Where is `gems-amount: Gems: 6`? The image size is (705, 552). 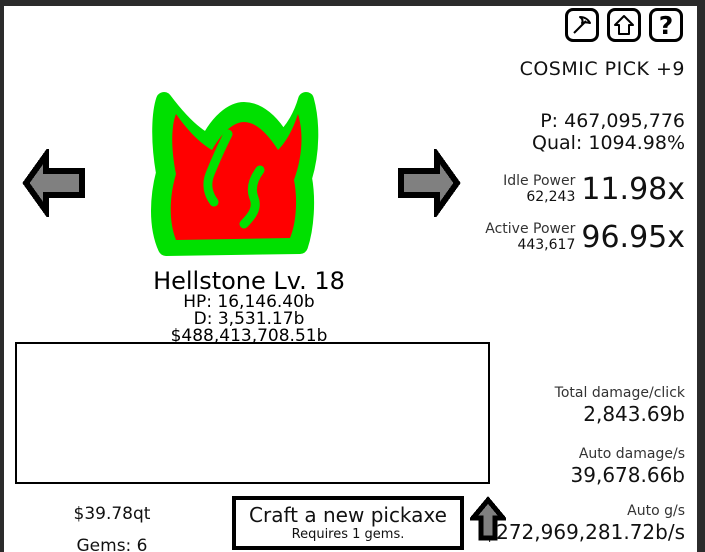
gems-amount: Gems: 6 is located at coordinates (112, 544).